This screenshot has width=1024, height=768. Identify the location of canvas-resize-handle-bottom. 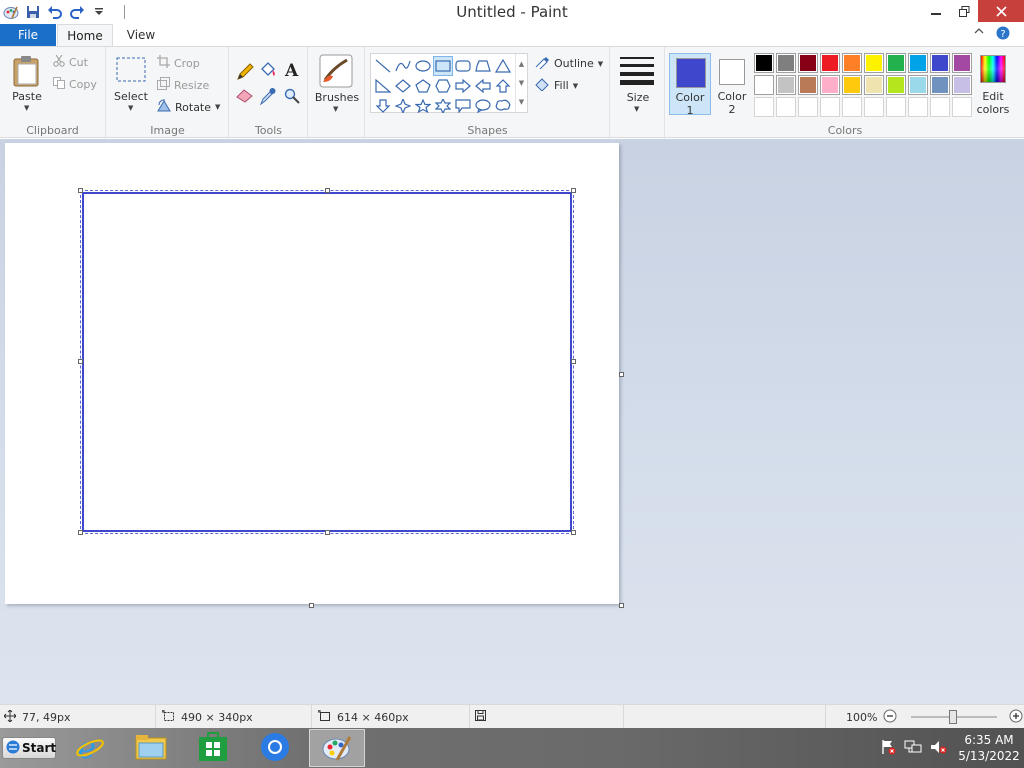
(311, 605).